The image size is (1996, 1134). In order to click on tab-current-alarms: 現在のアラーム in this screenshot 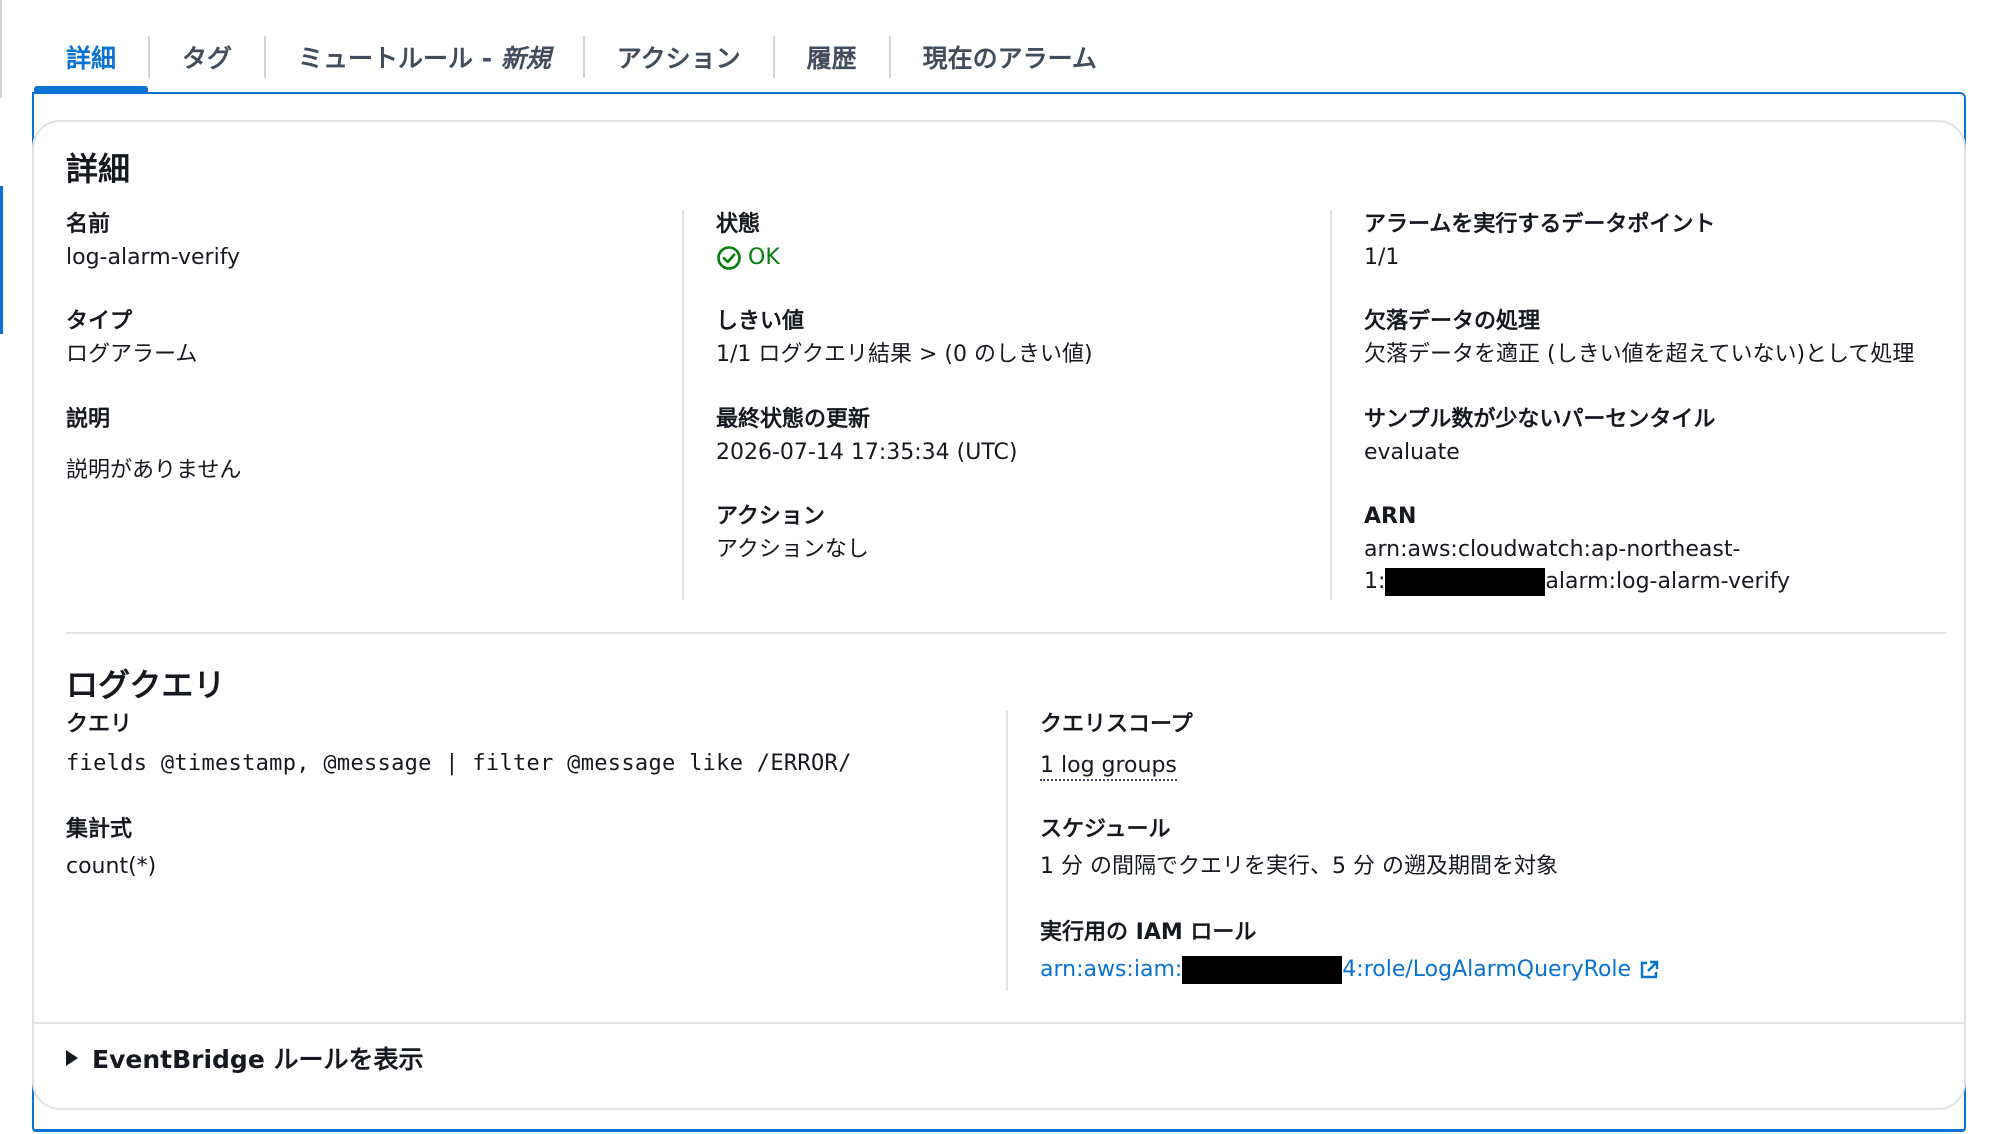, I will do `click(1010, 57)`.